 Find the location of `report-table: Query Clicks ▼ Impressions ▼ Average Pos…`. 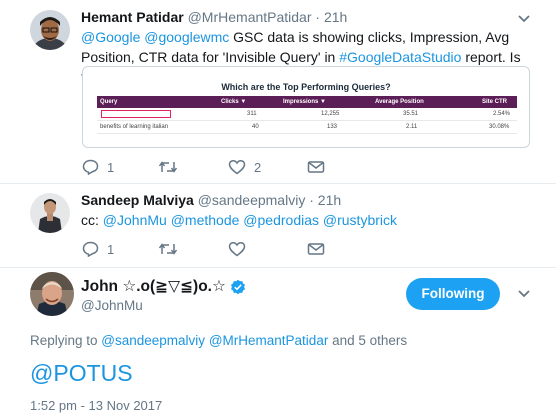

report-table: Query Clicks ▼ Impressions ▼ Average Pos… is located at coordinates (307, 115).